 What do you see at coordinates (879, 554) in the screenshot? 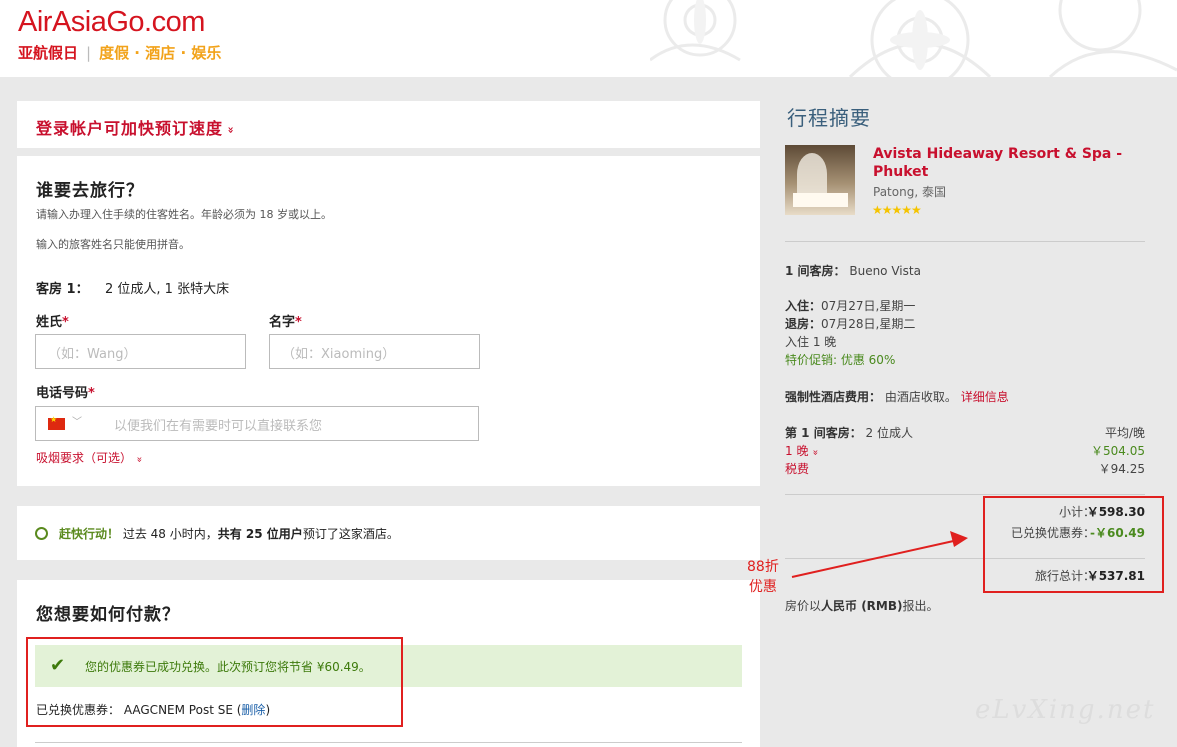
I see `annotation-arrow` at bounding box center [879, 554].